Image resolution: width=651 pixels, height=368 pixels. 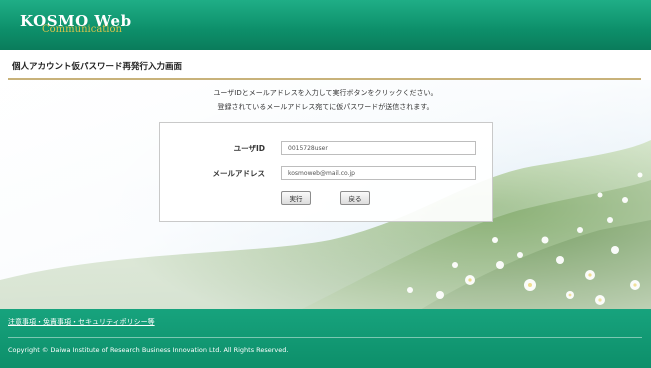 I want to click on back-button: 戻る, so click(x=355, y=198).